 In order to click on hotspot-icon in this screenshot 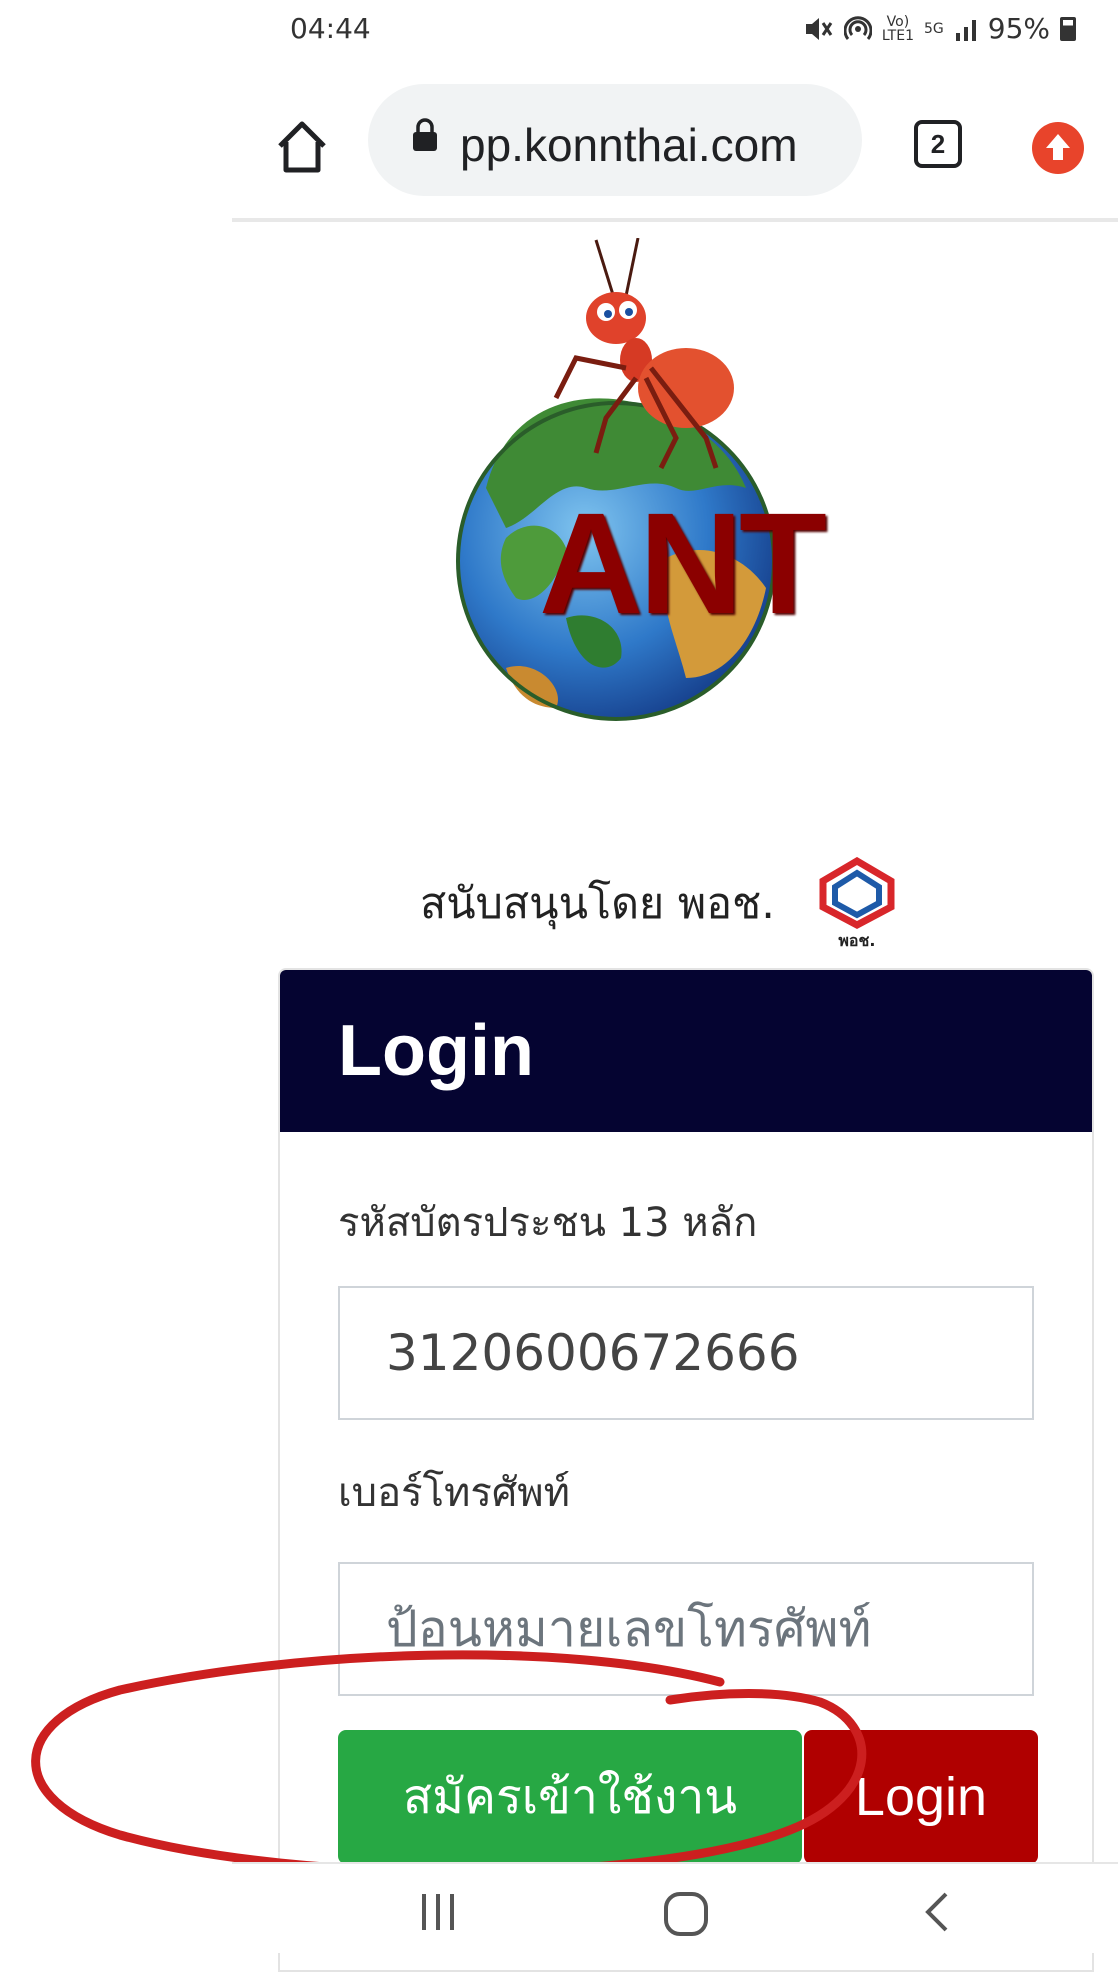, I will do `click(857, 27)`.